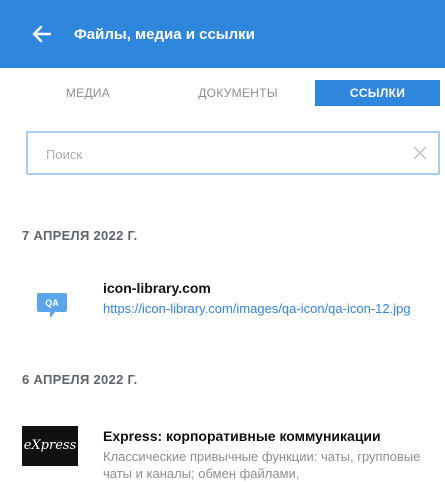 Image resolution: width=445 pixels, height=482 pixels. What do you see at coordinates (420, 153) in the screenshot?
I see `close-icon` at bounding box center [420, 153].